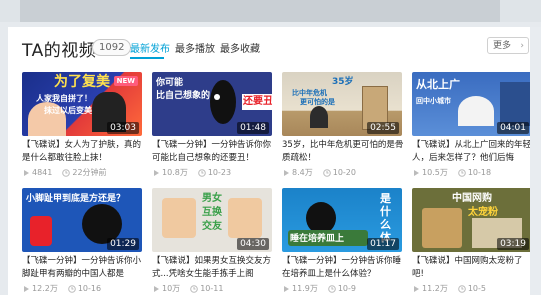  I want to click on video-meta: 11.2万 10-5, so click(472, 289).